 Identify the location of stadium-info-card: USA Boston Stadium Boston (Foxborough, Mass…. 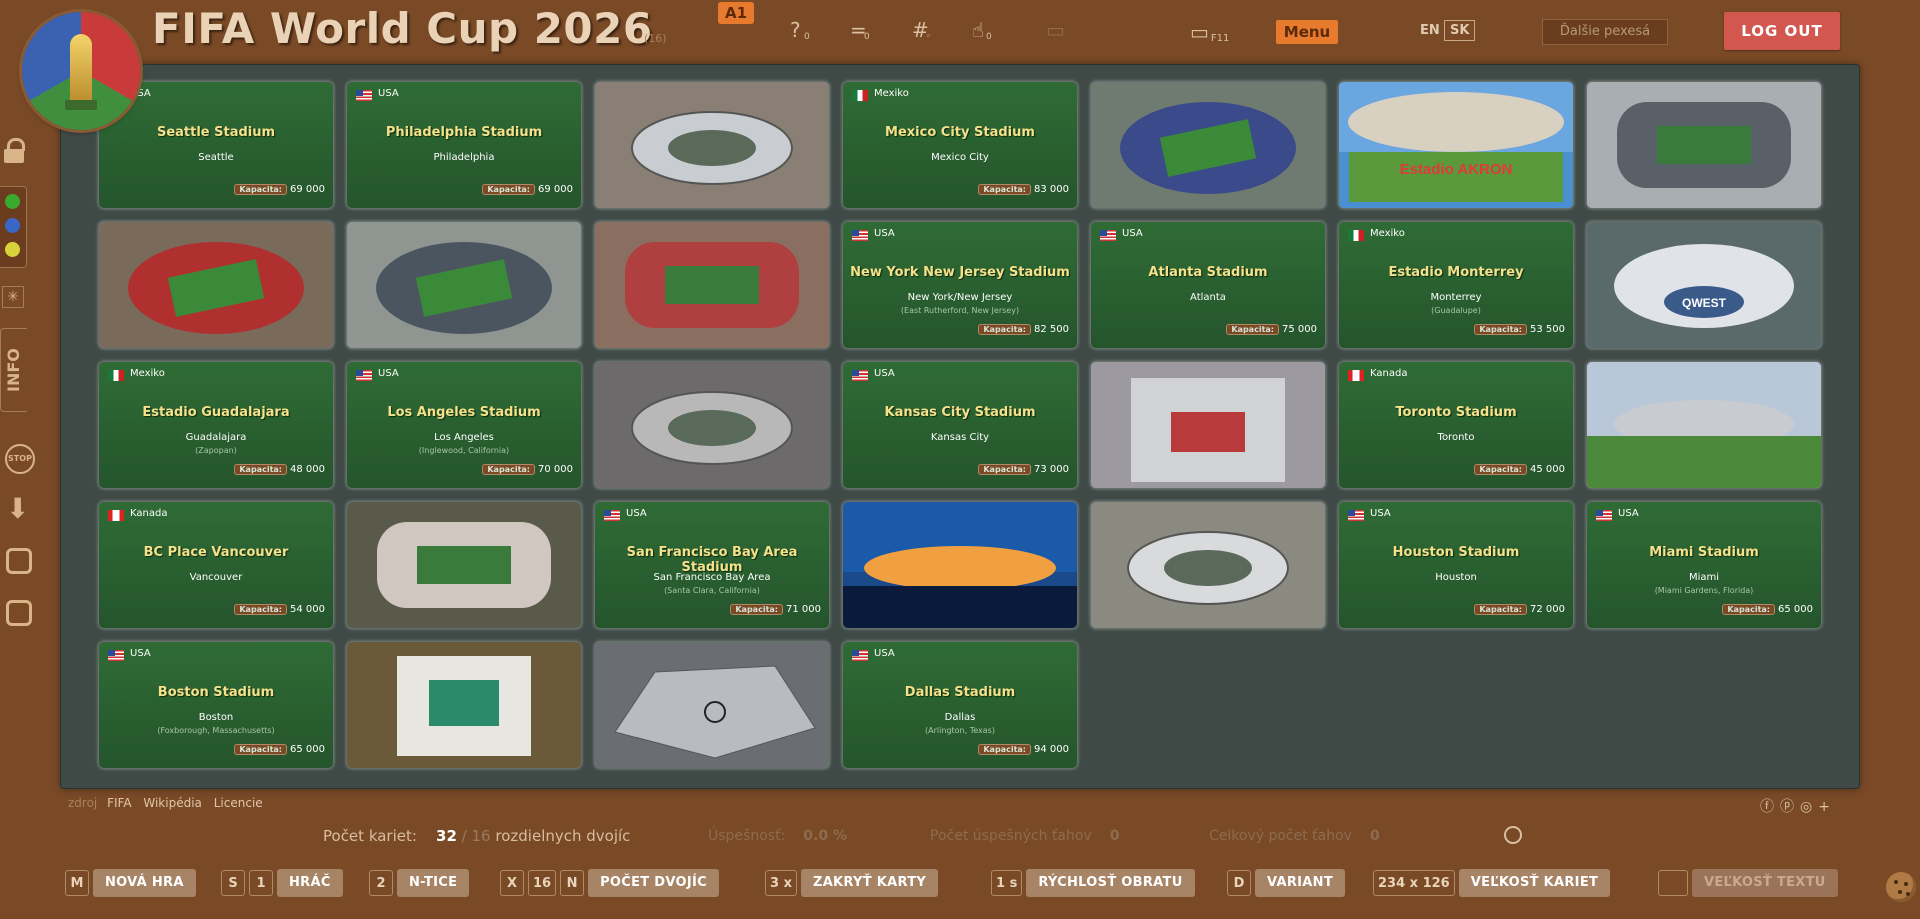
(216, 705).